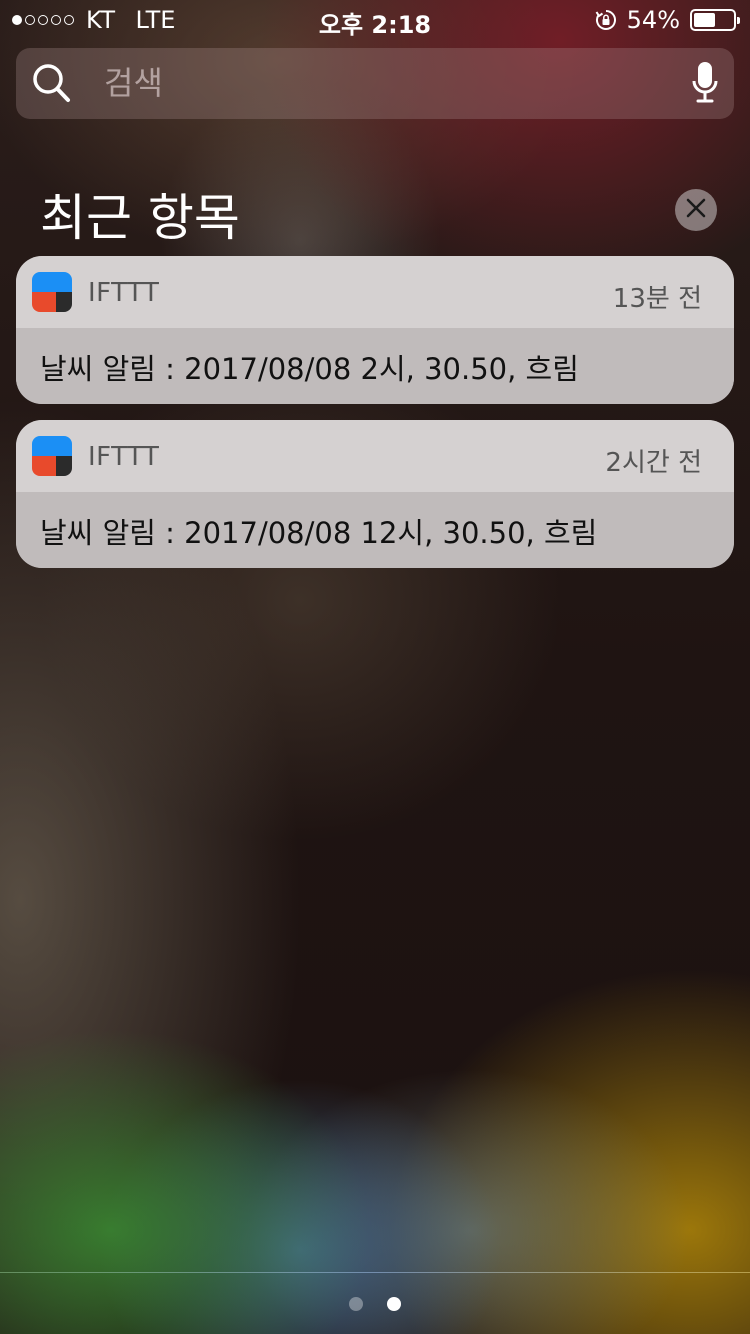  I want to click on battery-icon, so click(715, 20).